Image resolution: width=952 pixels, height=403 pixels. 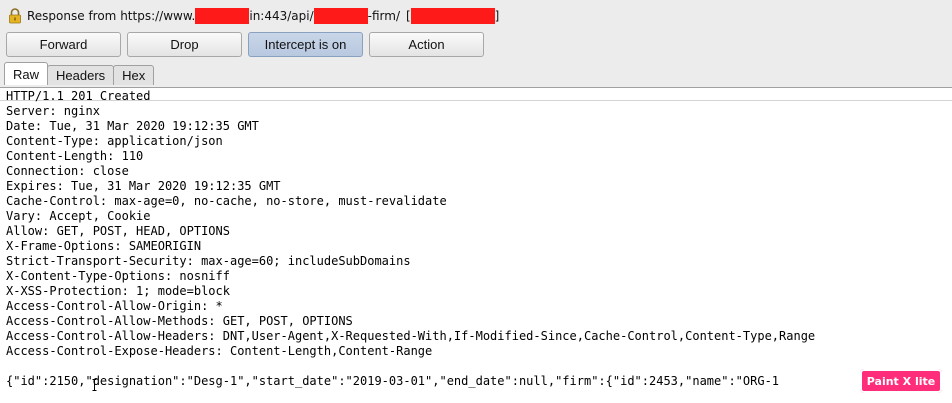 What do you see at coordinates (53, 111) in the screenshot?
I see `header-line: Server: nginx` at bounding box center [53, 111].